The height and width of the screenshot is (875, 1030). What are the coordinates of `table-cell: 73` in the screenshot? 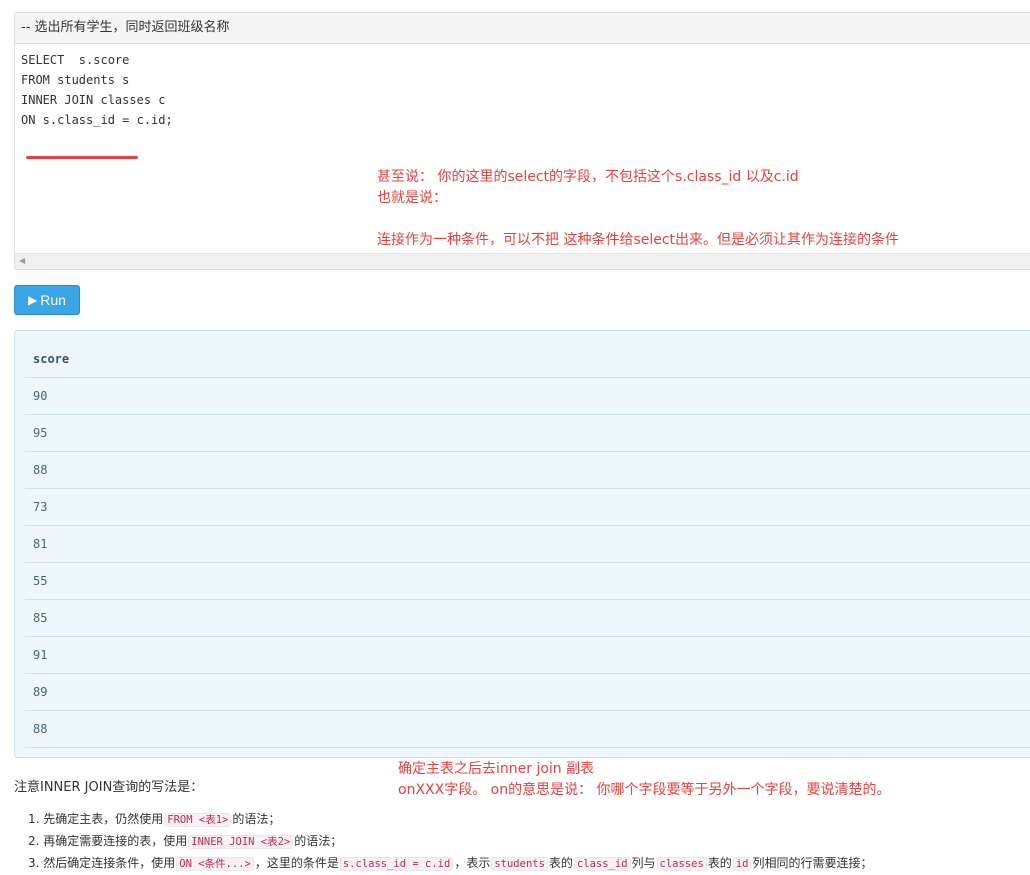 It's located at (527, 507).